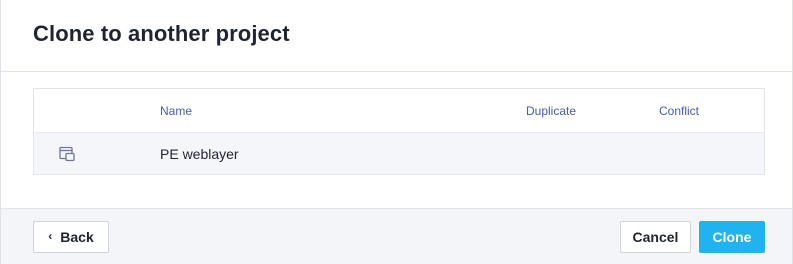 This screenshot has width=793, height=264. Describe the element at coordinates (679, 110) in the screenshot. I see `column-header-conflict: Conflict` at that location.